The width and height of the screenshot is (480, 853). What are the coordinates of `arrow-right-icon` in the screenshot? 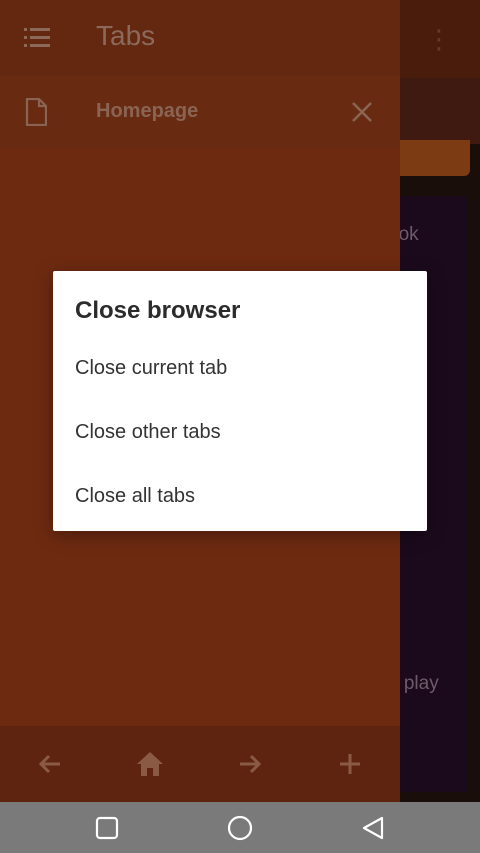 It's located at (250, 764).